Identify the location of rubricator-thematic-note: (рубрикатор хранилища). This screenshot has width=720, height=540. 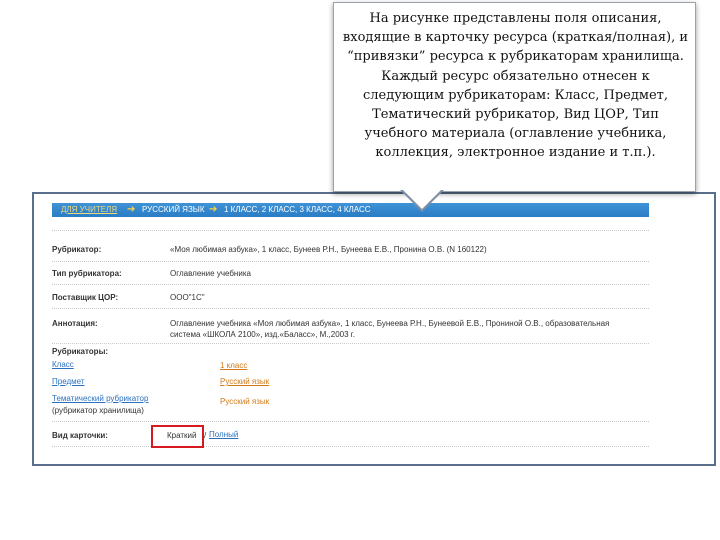
(98, 410).